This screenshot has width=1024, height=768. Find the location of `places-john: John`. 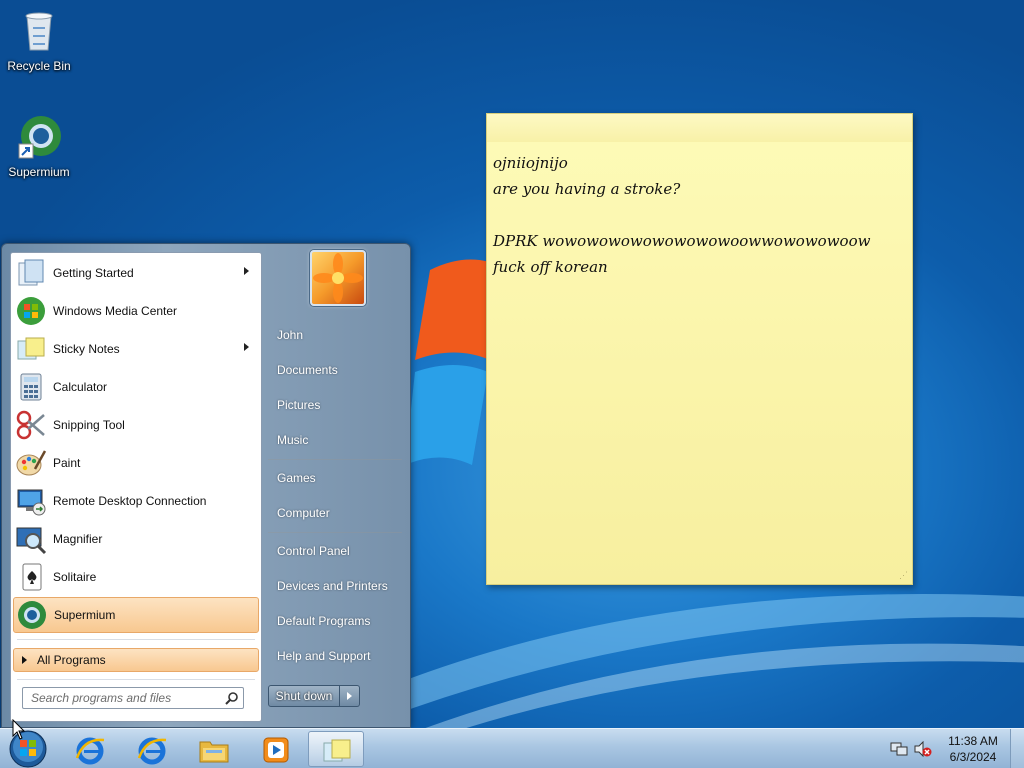

places-john: John is located at coordinates (337, 335).